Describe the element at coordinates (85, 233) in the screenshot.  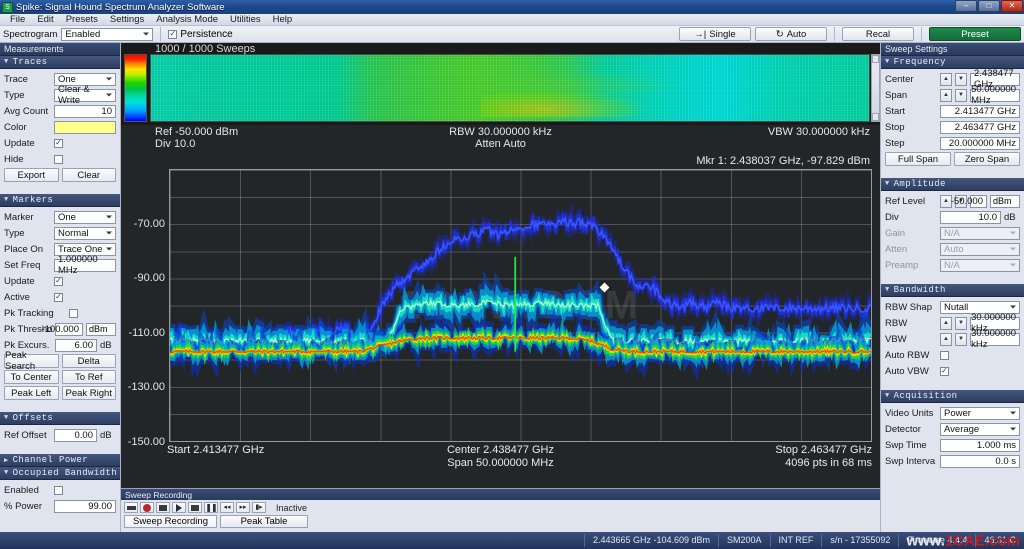
I see `marker-type-select: Normal` at that location.